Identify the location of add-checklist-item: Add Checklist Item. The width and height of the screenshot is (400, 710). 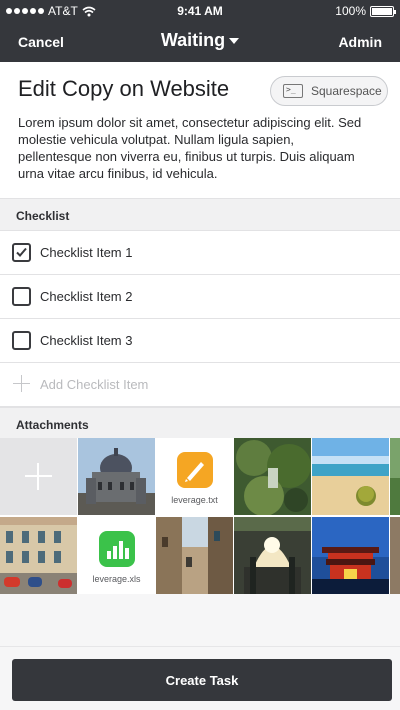
(200, 385).